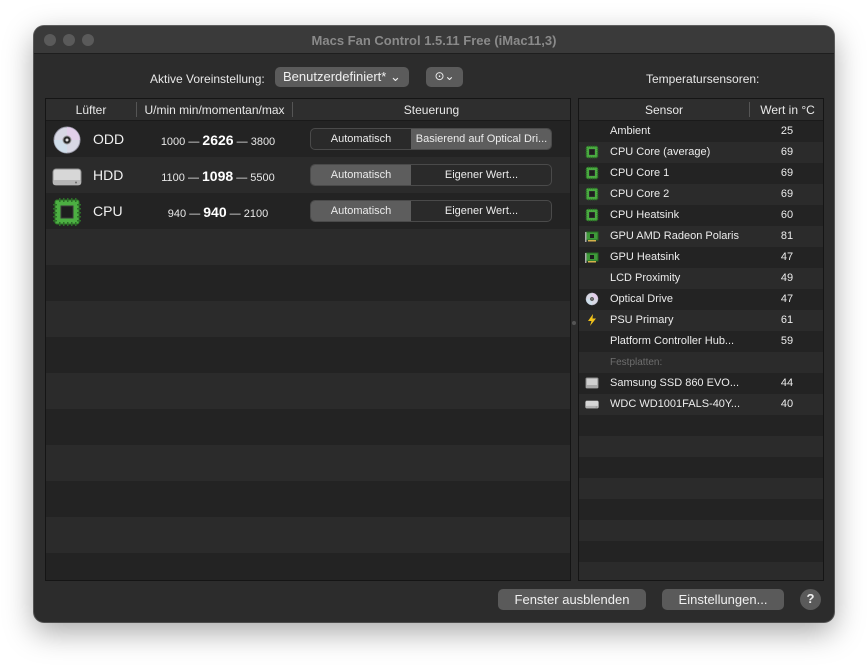  Describe the element at coordinates (173, 178) in the screenshot. I see `fan-rpm-min: 1100` at that location.